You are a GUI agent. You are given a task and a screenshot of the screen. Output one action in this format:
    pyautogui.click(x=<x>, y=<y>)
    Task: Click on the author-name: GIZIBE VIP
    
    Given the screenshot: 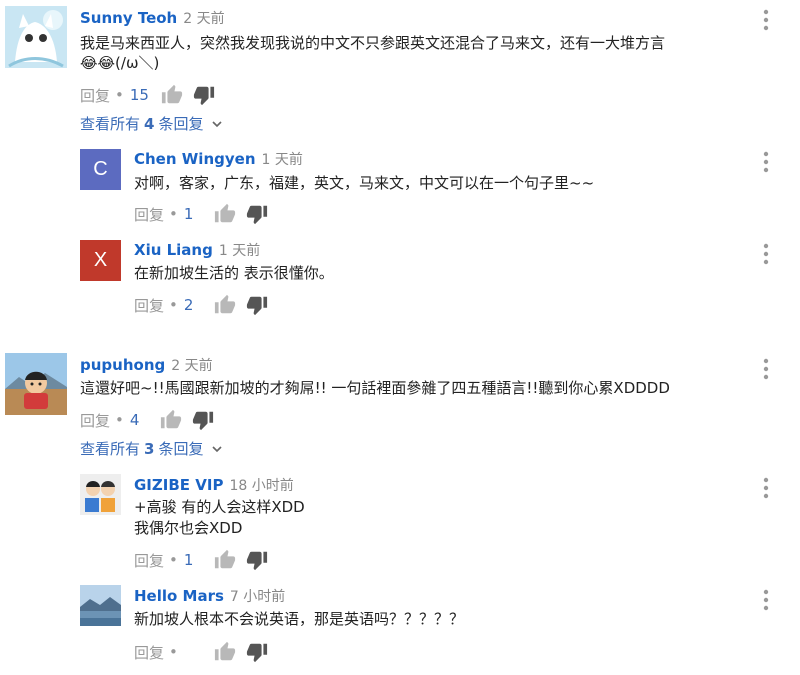 What is the action you would take?
    pyautogui.click(x=178, y=485)
    